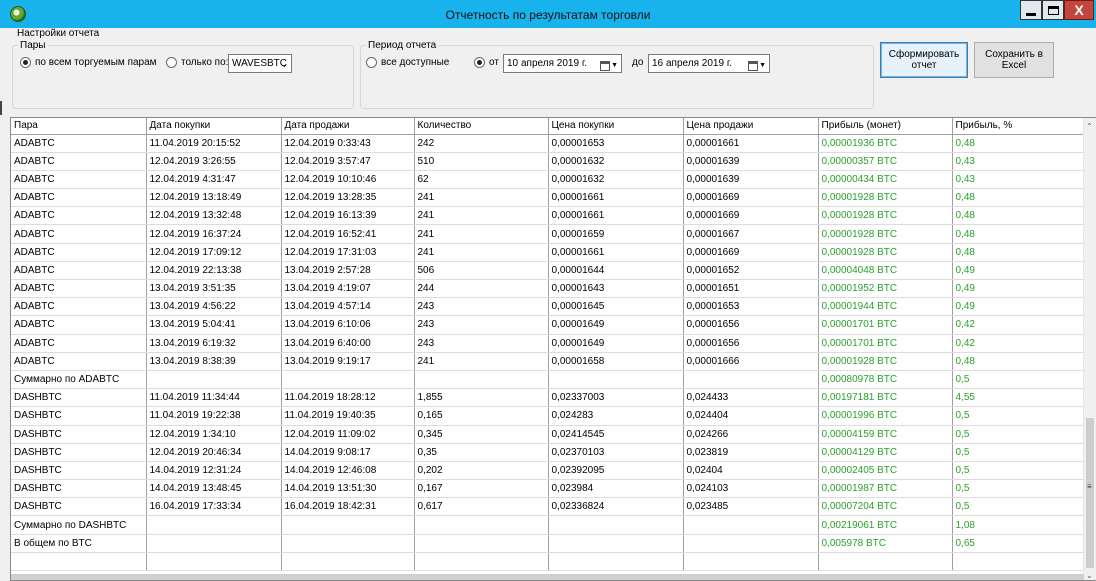 The image size is (1096, 581). What do you see at coordinates (885, 380) in the screenshot?
I see `table-cell: 0,00080978 BTC` at bounding box center [885, 380].